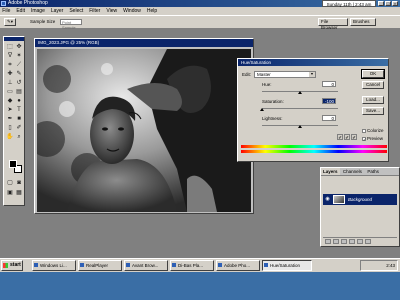  What do you see at coordinates (339, 199) in the screenshot?
I see `layer-thumbnail` at bounding box center [339, 199].